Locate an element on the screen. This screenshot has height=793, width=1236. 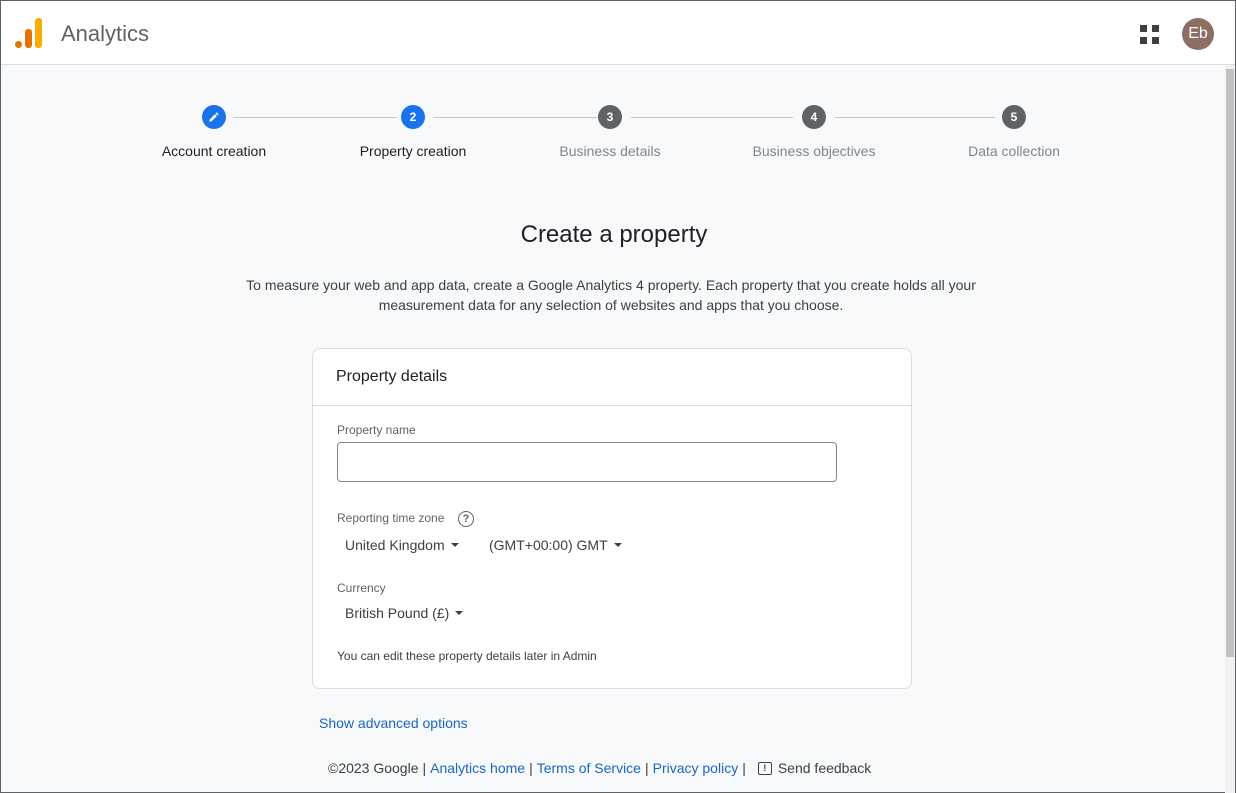
pencil-icon is located at coordinates (214, 117).